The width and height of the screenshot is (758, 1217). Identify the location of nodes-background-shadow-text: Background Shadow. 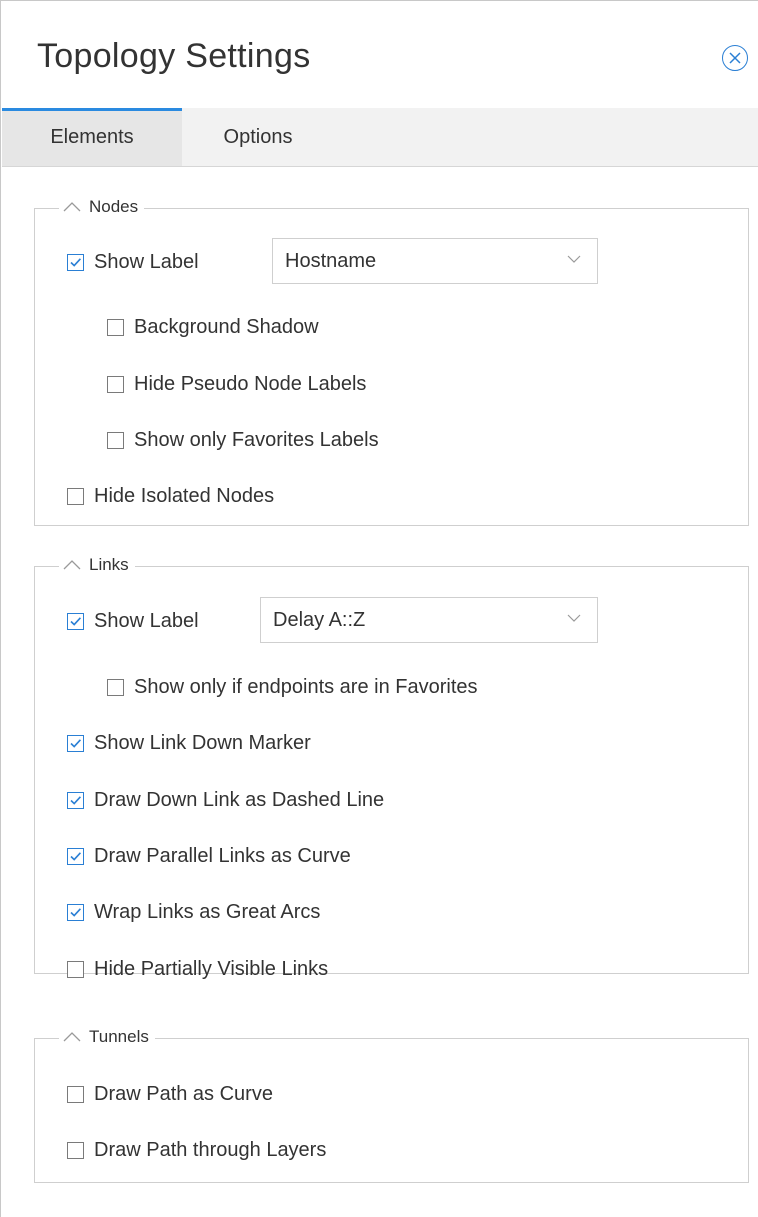
(226, 327).